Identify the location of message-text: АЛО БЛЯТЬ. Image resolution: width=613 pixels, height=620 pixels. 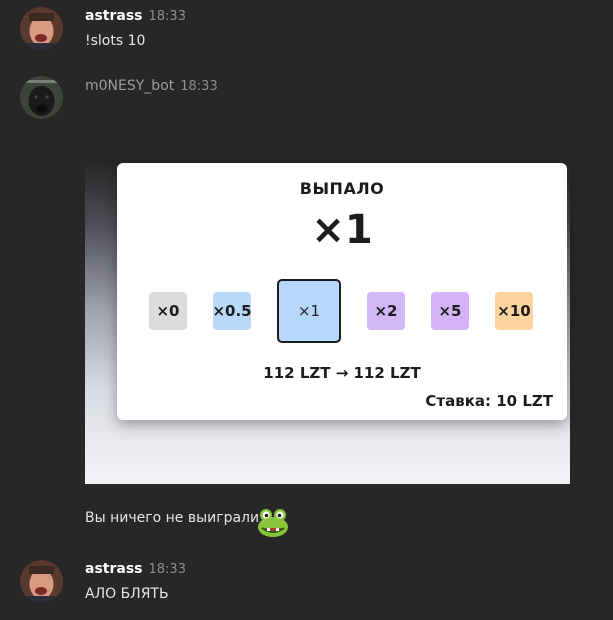
(127, 594).